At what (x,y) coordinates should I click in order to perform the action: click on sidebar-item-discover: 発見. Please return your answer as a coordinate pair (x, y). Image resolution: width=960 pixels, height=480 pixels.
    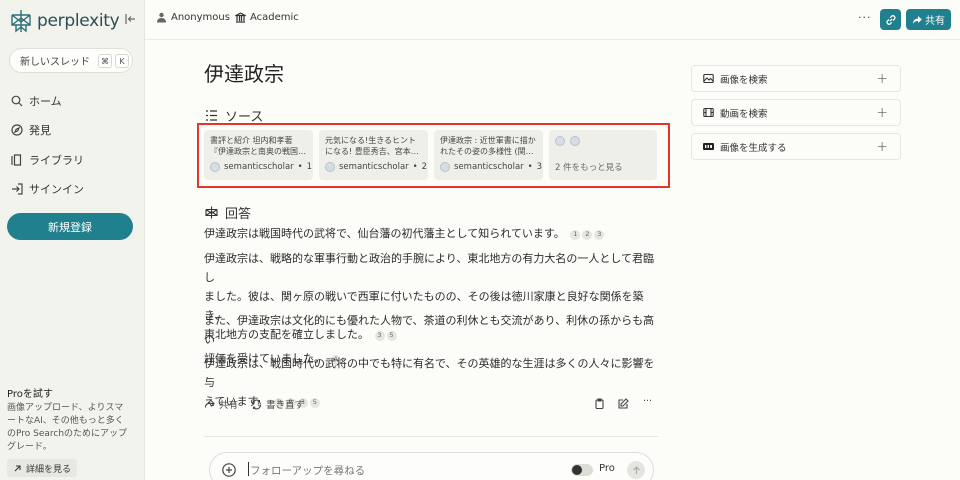
    Looking at the image, I should click on (31, 130).